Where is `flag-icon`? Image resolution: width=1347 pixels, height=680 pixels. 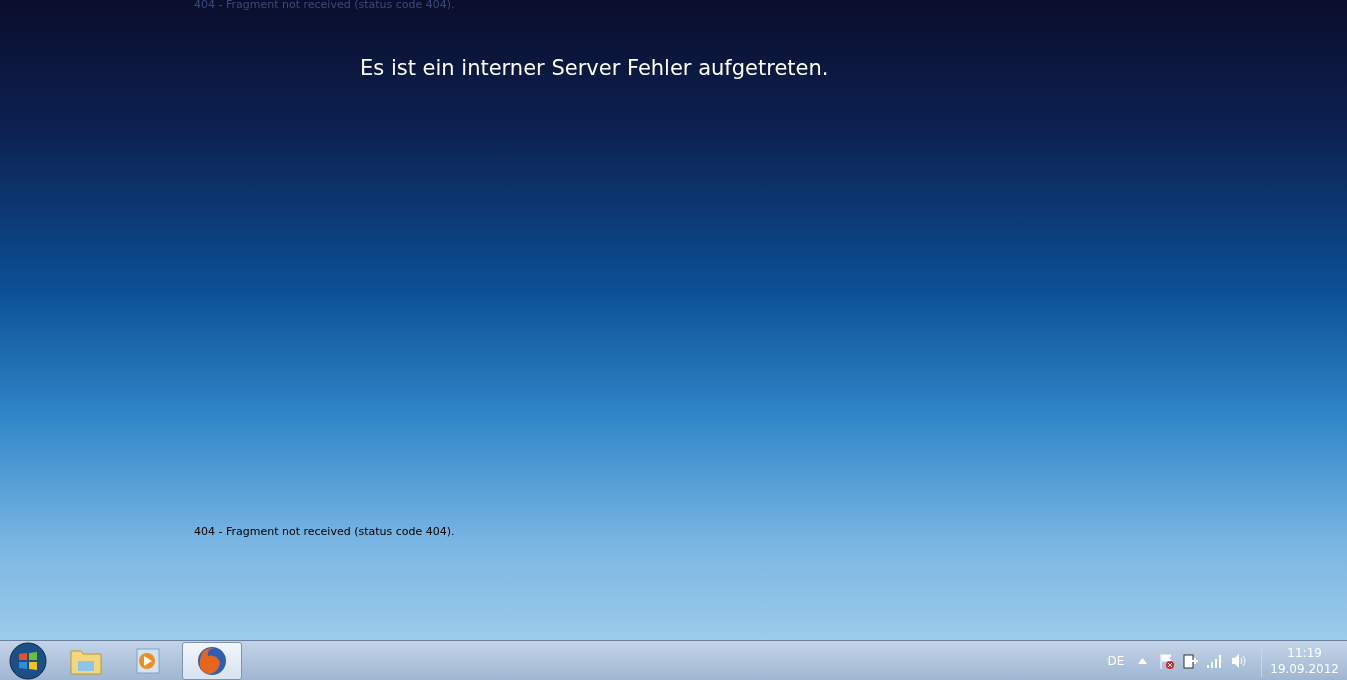 flag-icon is located at coordinates (1167, 660).